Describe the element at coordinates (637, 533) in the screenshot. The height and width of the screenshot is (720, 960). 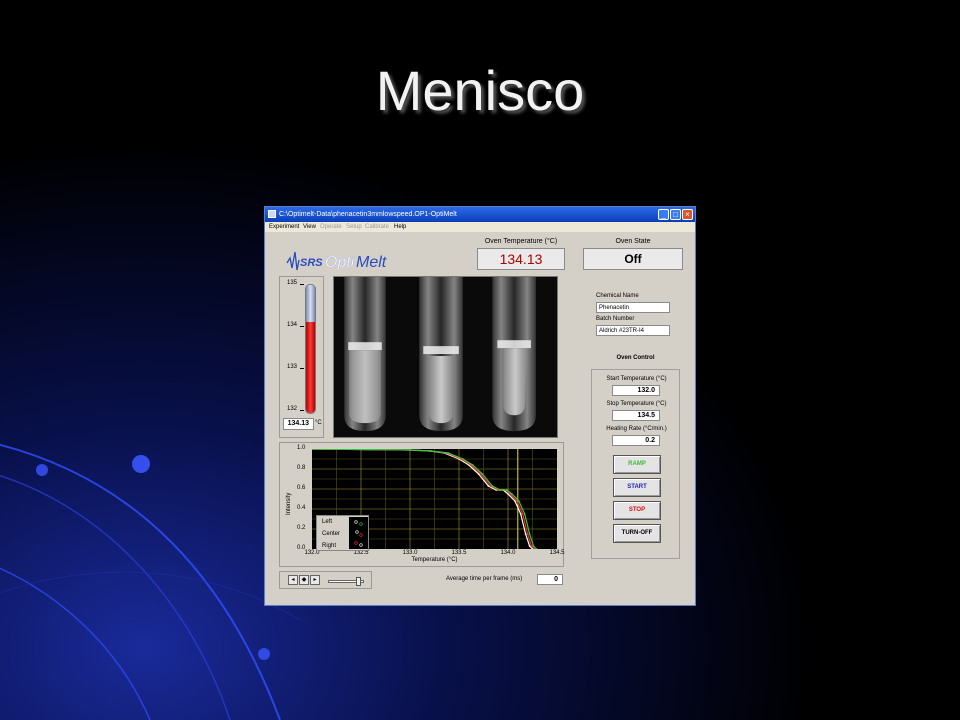
I see `turn-off-button: TURN-OFF` at that location.